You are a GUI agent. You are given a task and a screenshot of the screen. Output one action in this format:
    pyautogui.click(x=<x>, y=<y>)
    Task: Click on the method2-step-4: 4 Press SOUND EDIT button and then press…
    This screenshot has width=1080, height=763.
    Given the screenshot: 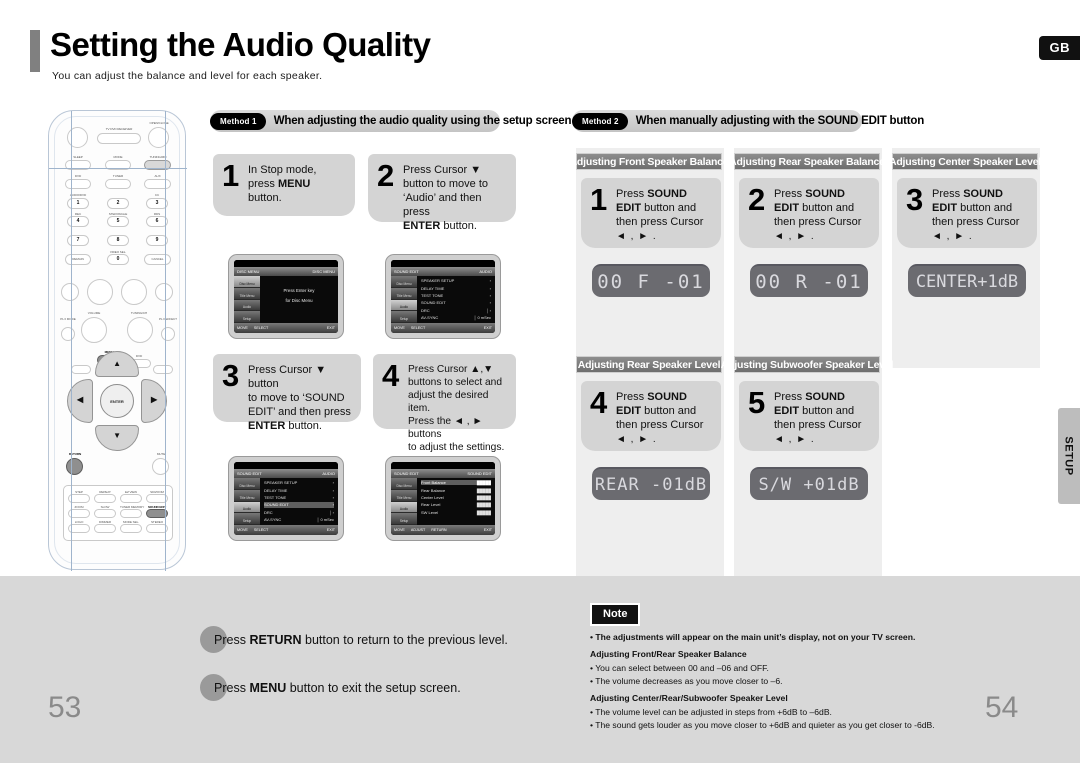 What is the action you would take?
    pyautogui.click(x=651, y=416)
    